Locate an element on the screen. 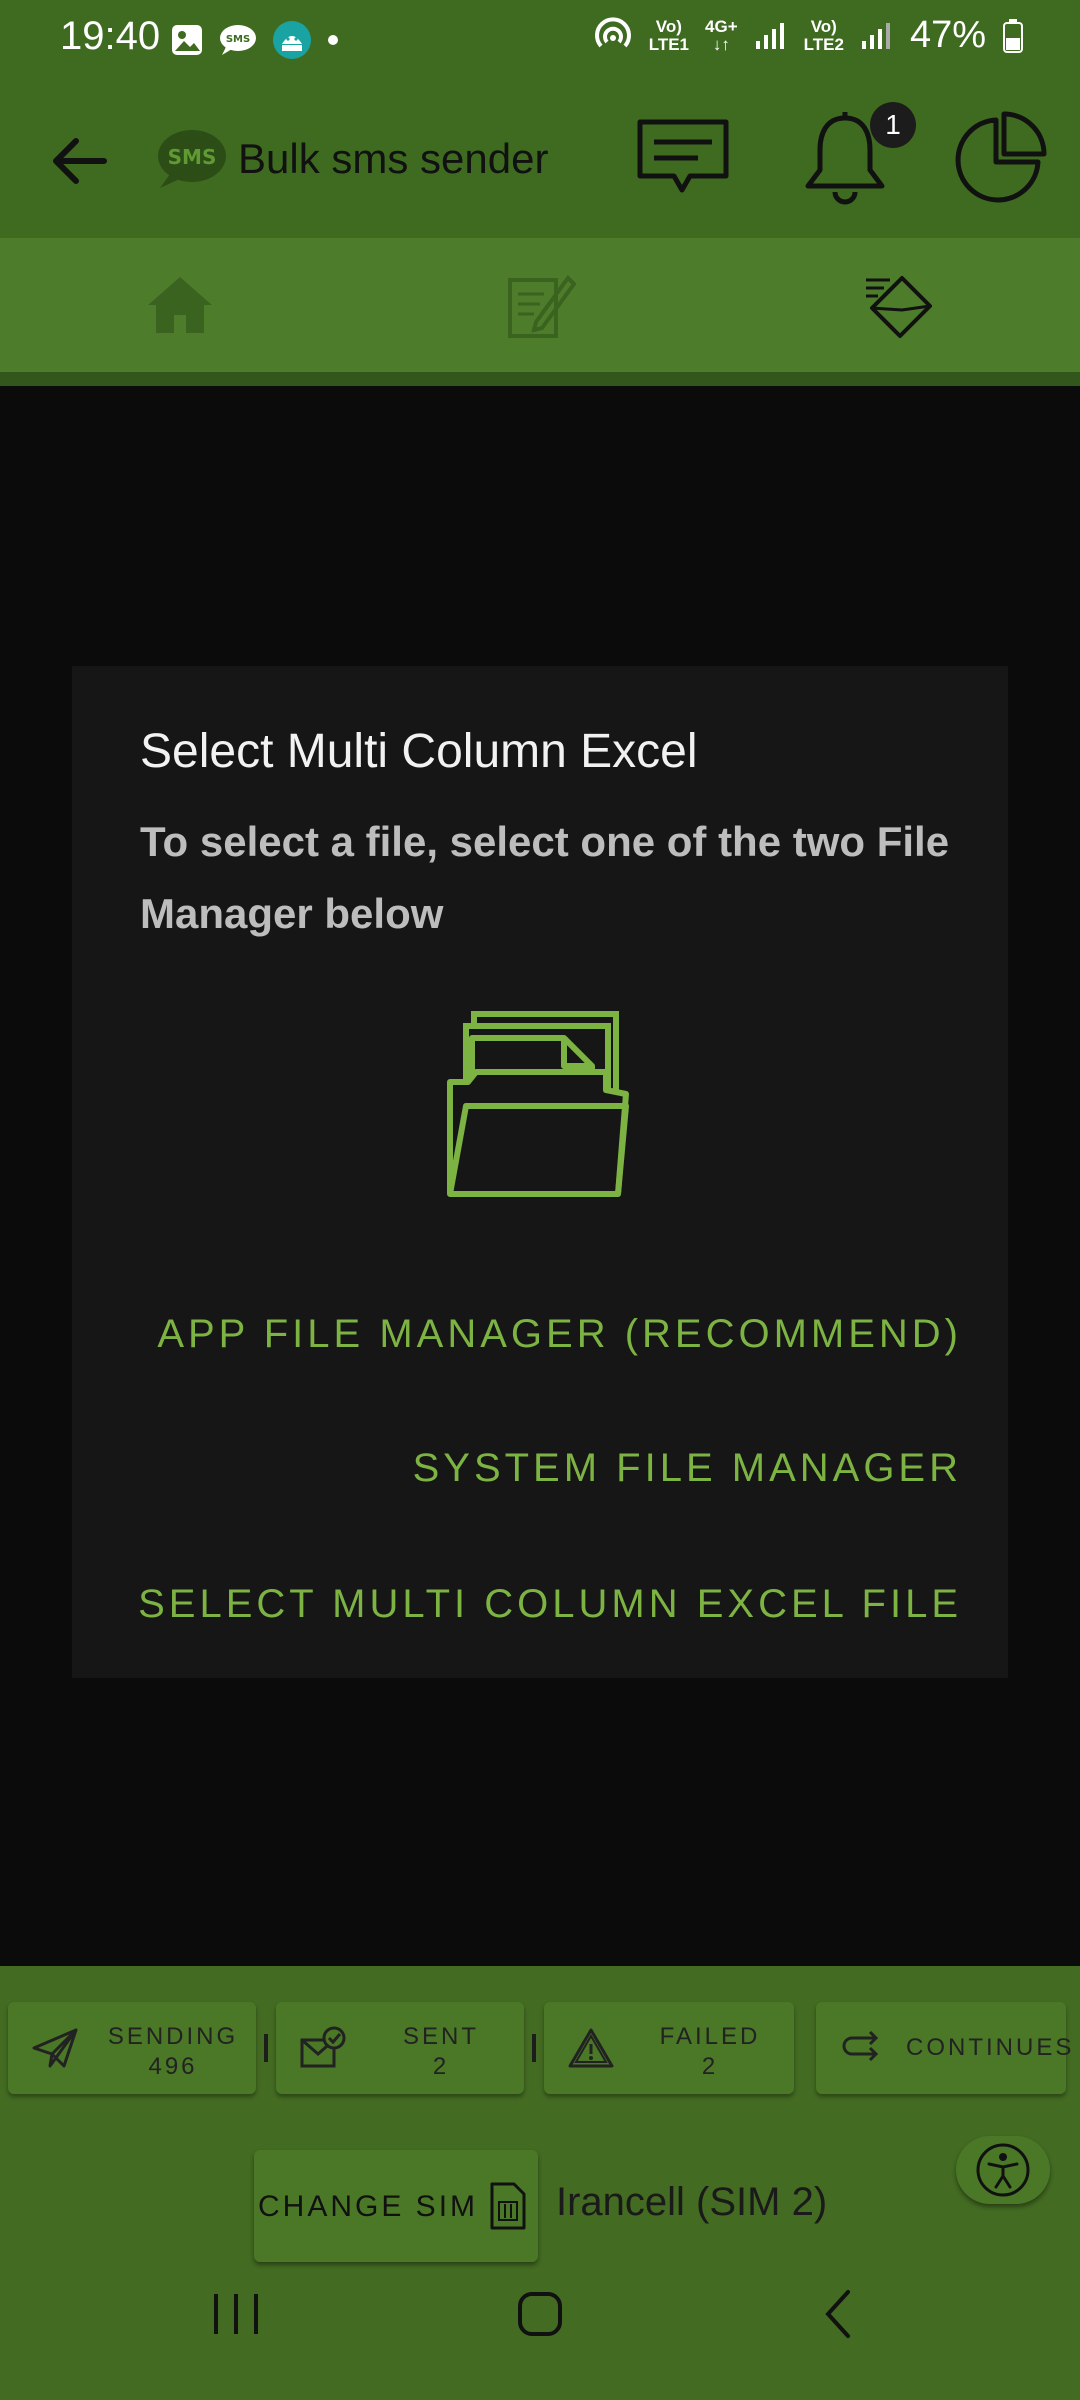  gallery-icon is located at coordinates (187, 40).